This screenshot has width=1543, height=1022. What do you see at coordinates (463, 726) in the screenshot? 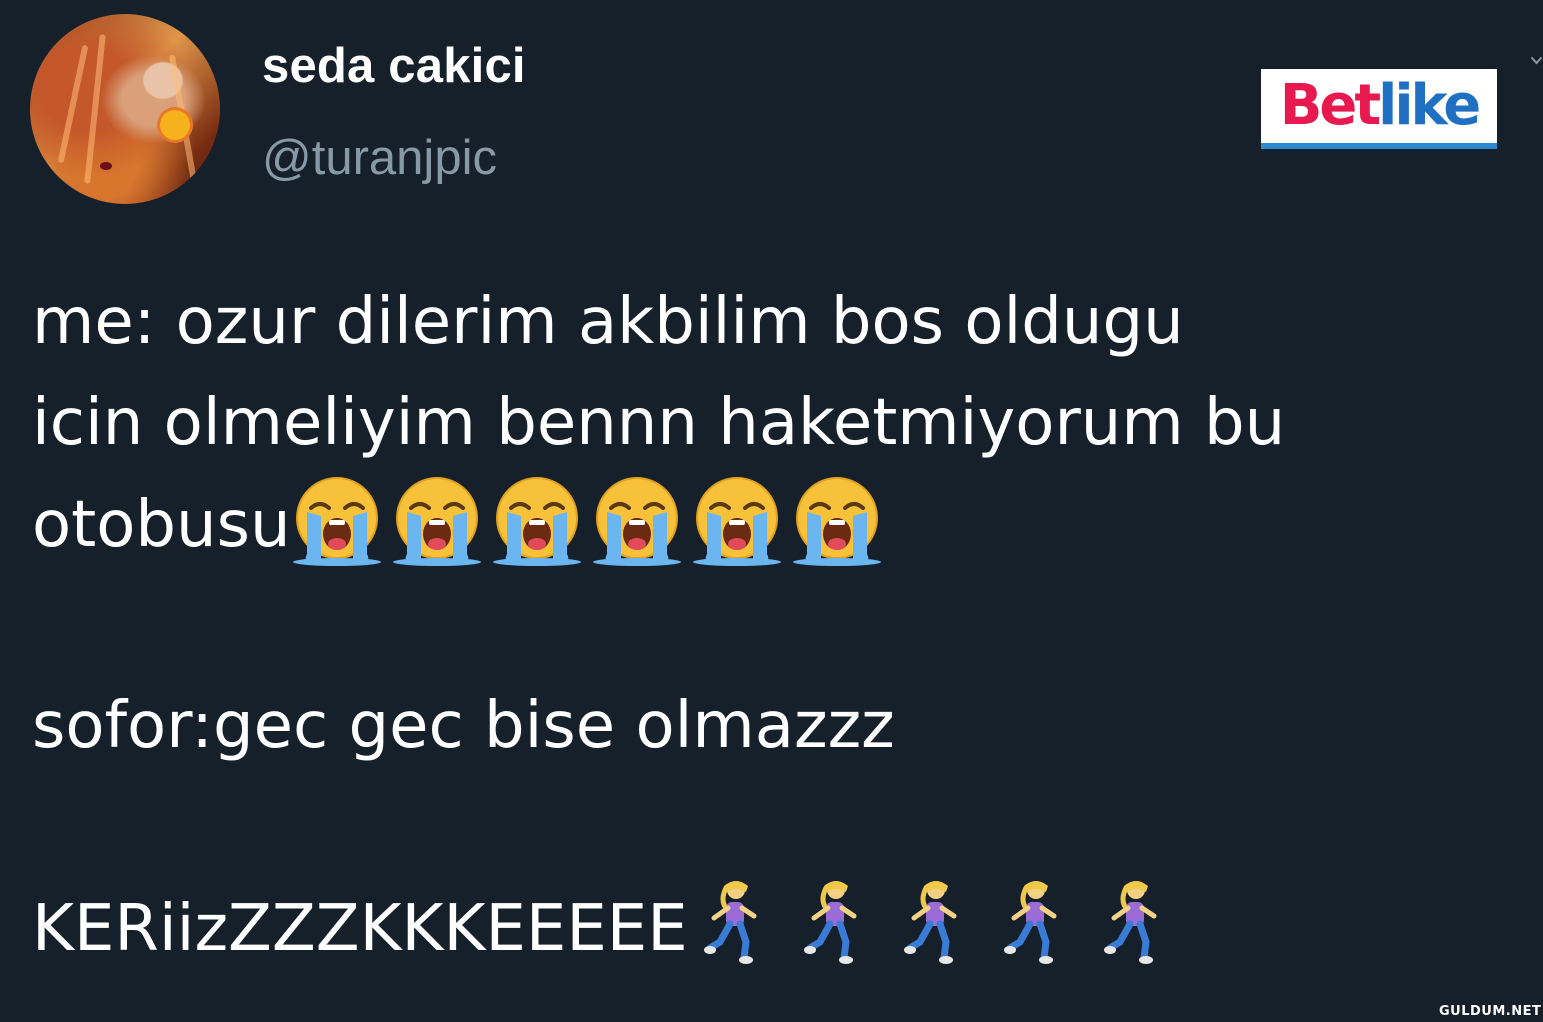
I see `tweet-text-line: sofor:gec gec bise olmazzz` at bounding box center [463, 726].